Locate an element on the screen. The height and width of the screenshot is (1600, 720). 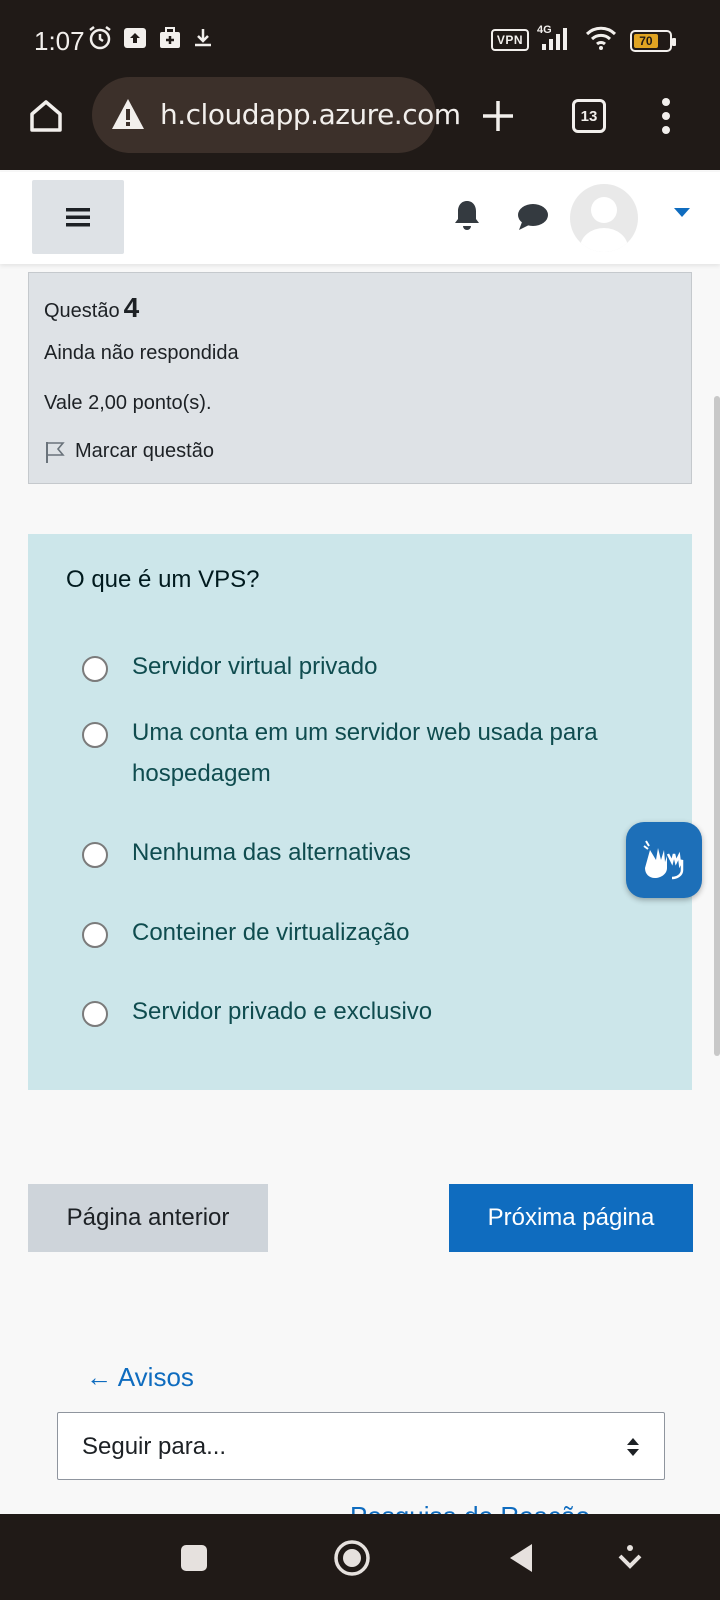
drawer-toggle-button is located at coordinates (78, 217).